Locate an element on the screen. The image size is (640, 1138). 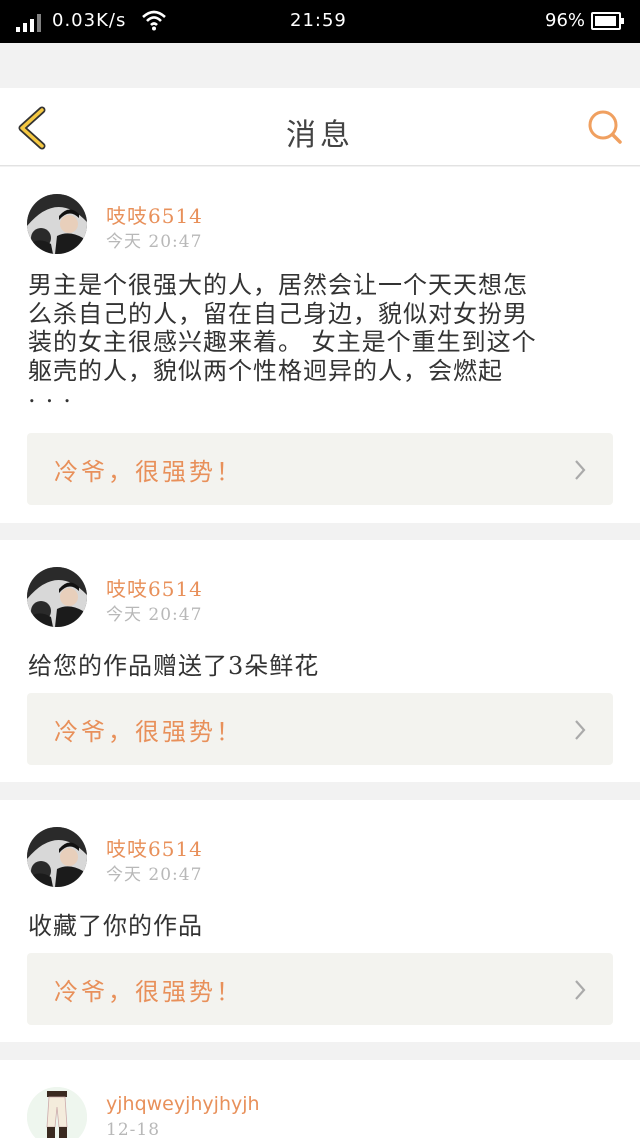
app-header: 消息 is located at coordinates (320, 127).